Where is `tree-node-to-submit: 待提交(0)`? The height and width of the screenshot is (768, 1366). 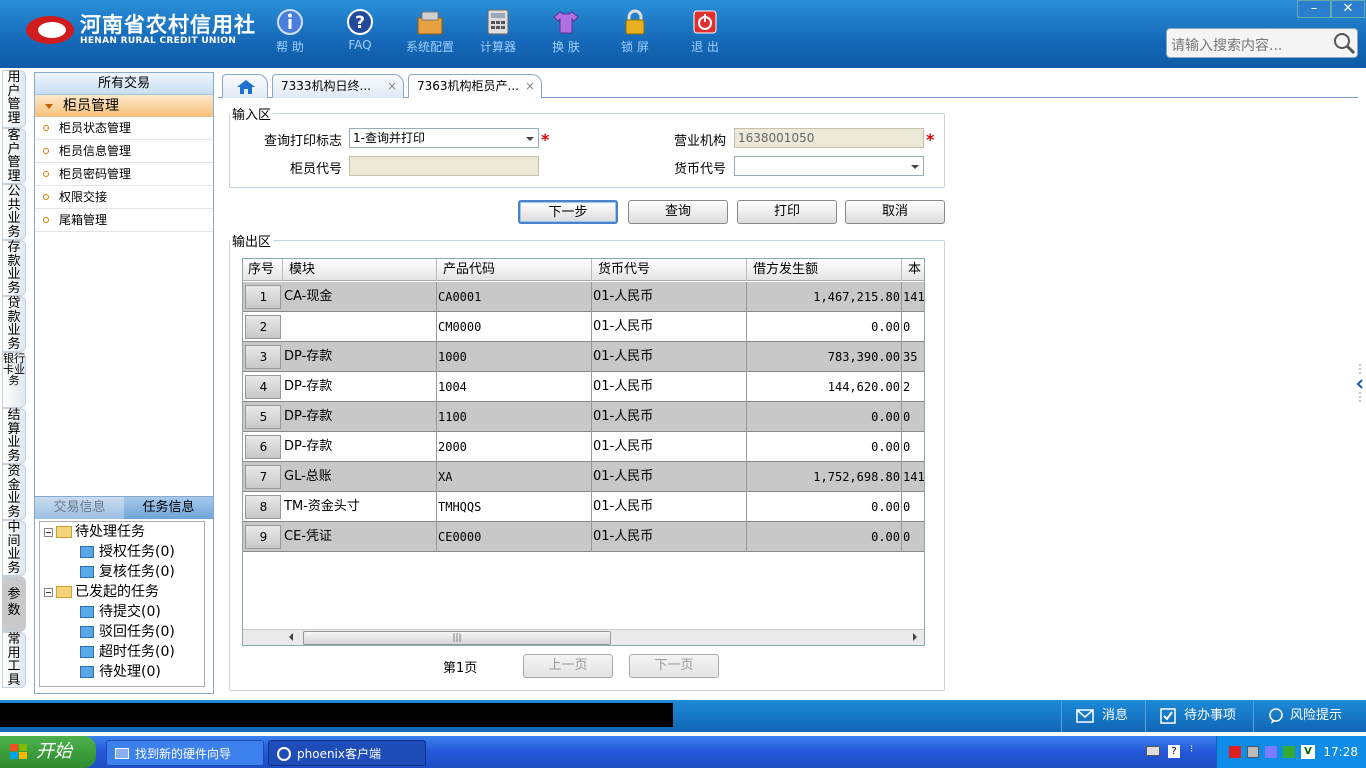
tree-node-to-submit: 待提交(0) is located at coordinates (120, 612).